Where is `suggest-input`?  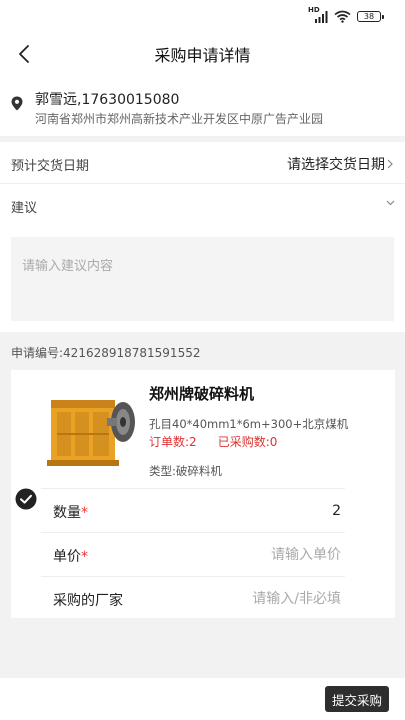 suggest-input is located at coordinates (202, 279).